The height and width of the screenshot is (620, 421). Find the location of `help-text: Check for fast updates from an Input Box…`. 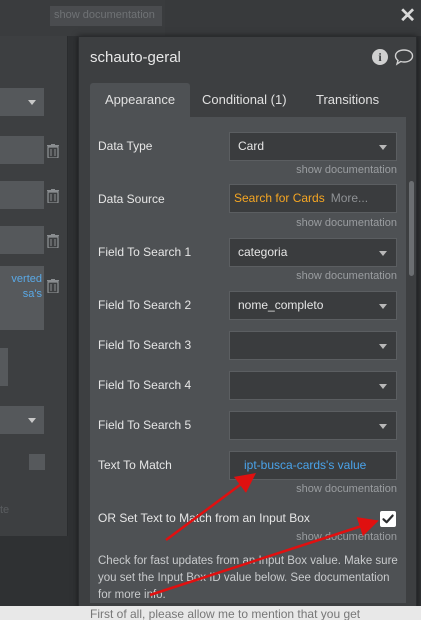

help-text: Check for fast updates from an Input Box… is located at coordinates (248, 578).